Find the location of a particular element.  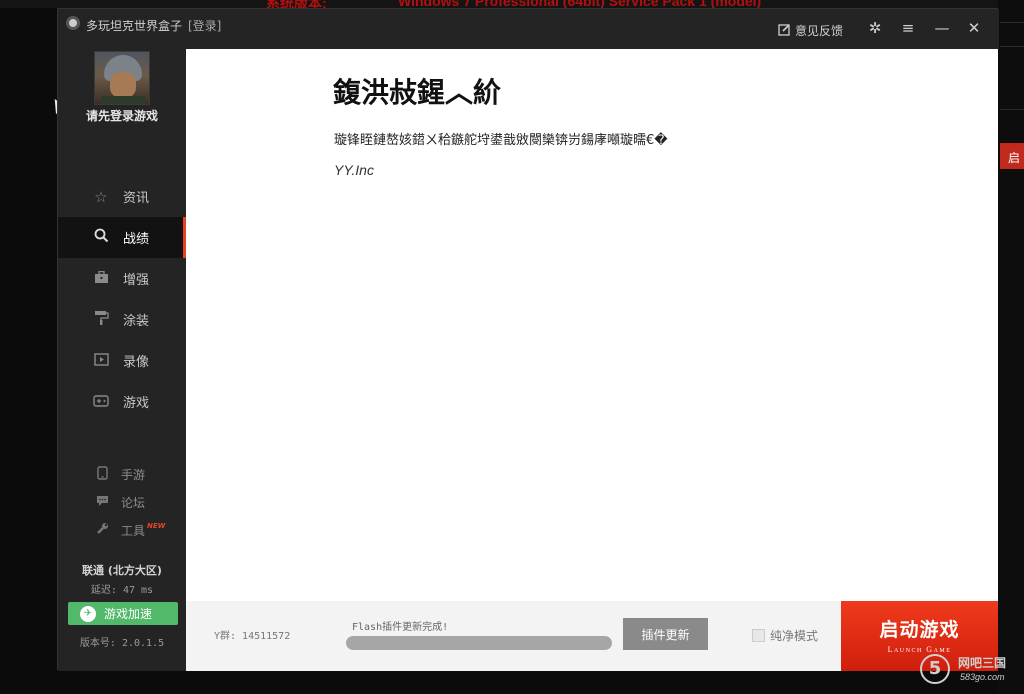

new-badge: NEW is located at coordinates (156, 526).